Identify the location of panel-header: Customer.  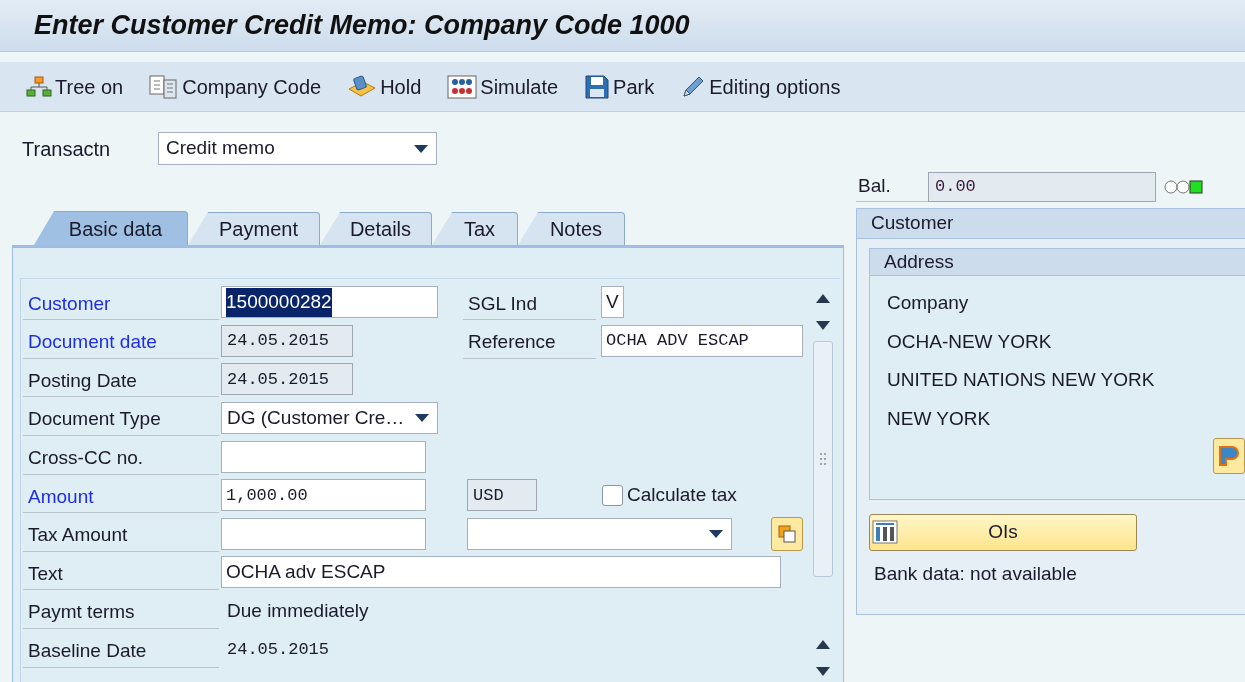
(1051, 224).